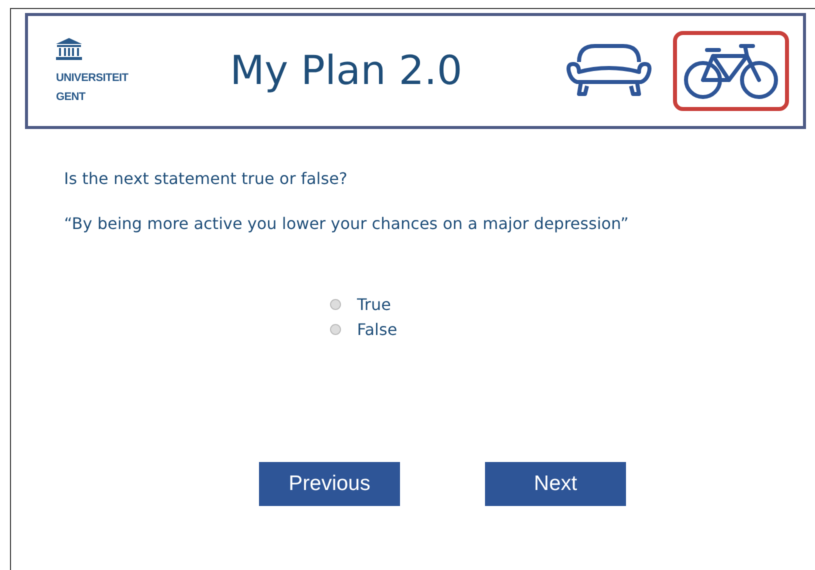 The height and width of the screenshot is (570, 815). Describe the element at coordinates (92, 78) in the screenshot. I see `logo-text: UNIVERSITEIT` at that location.